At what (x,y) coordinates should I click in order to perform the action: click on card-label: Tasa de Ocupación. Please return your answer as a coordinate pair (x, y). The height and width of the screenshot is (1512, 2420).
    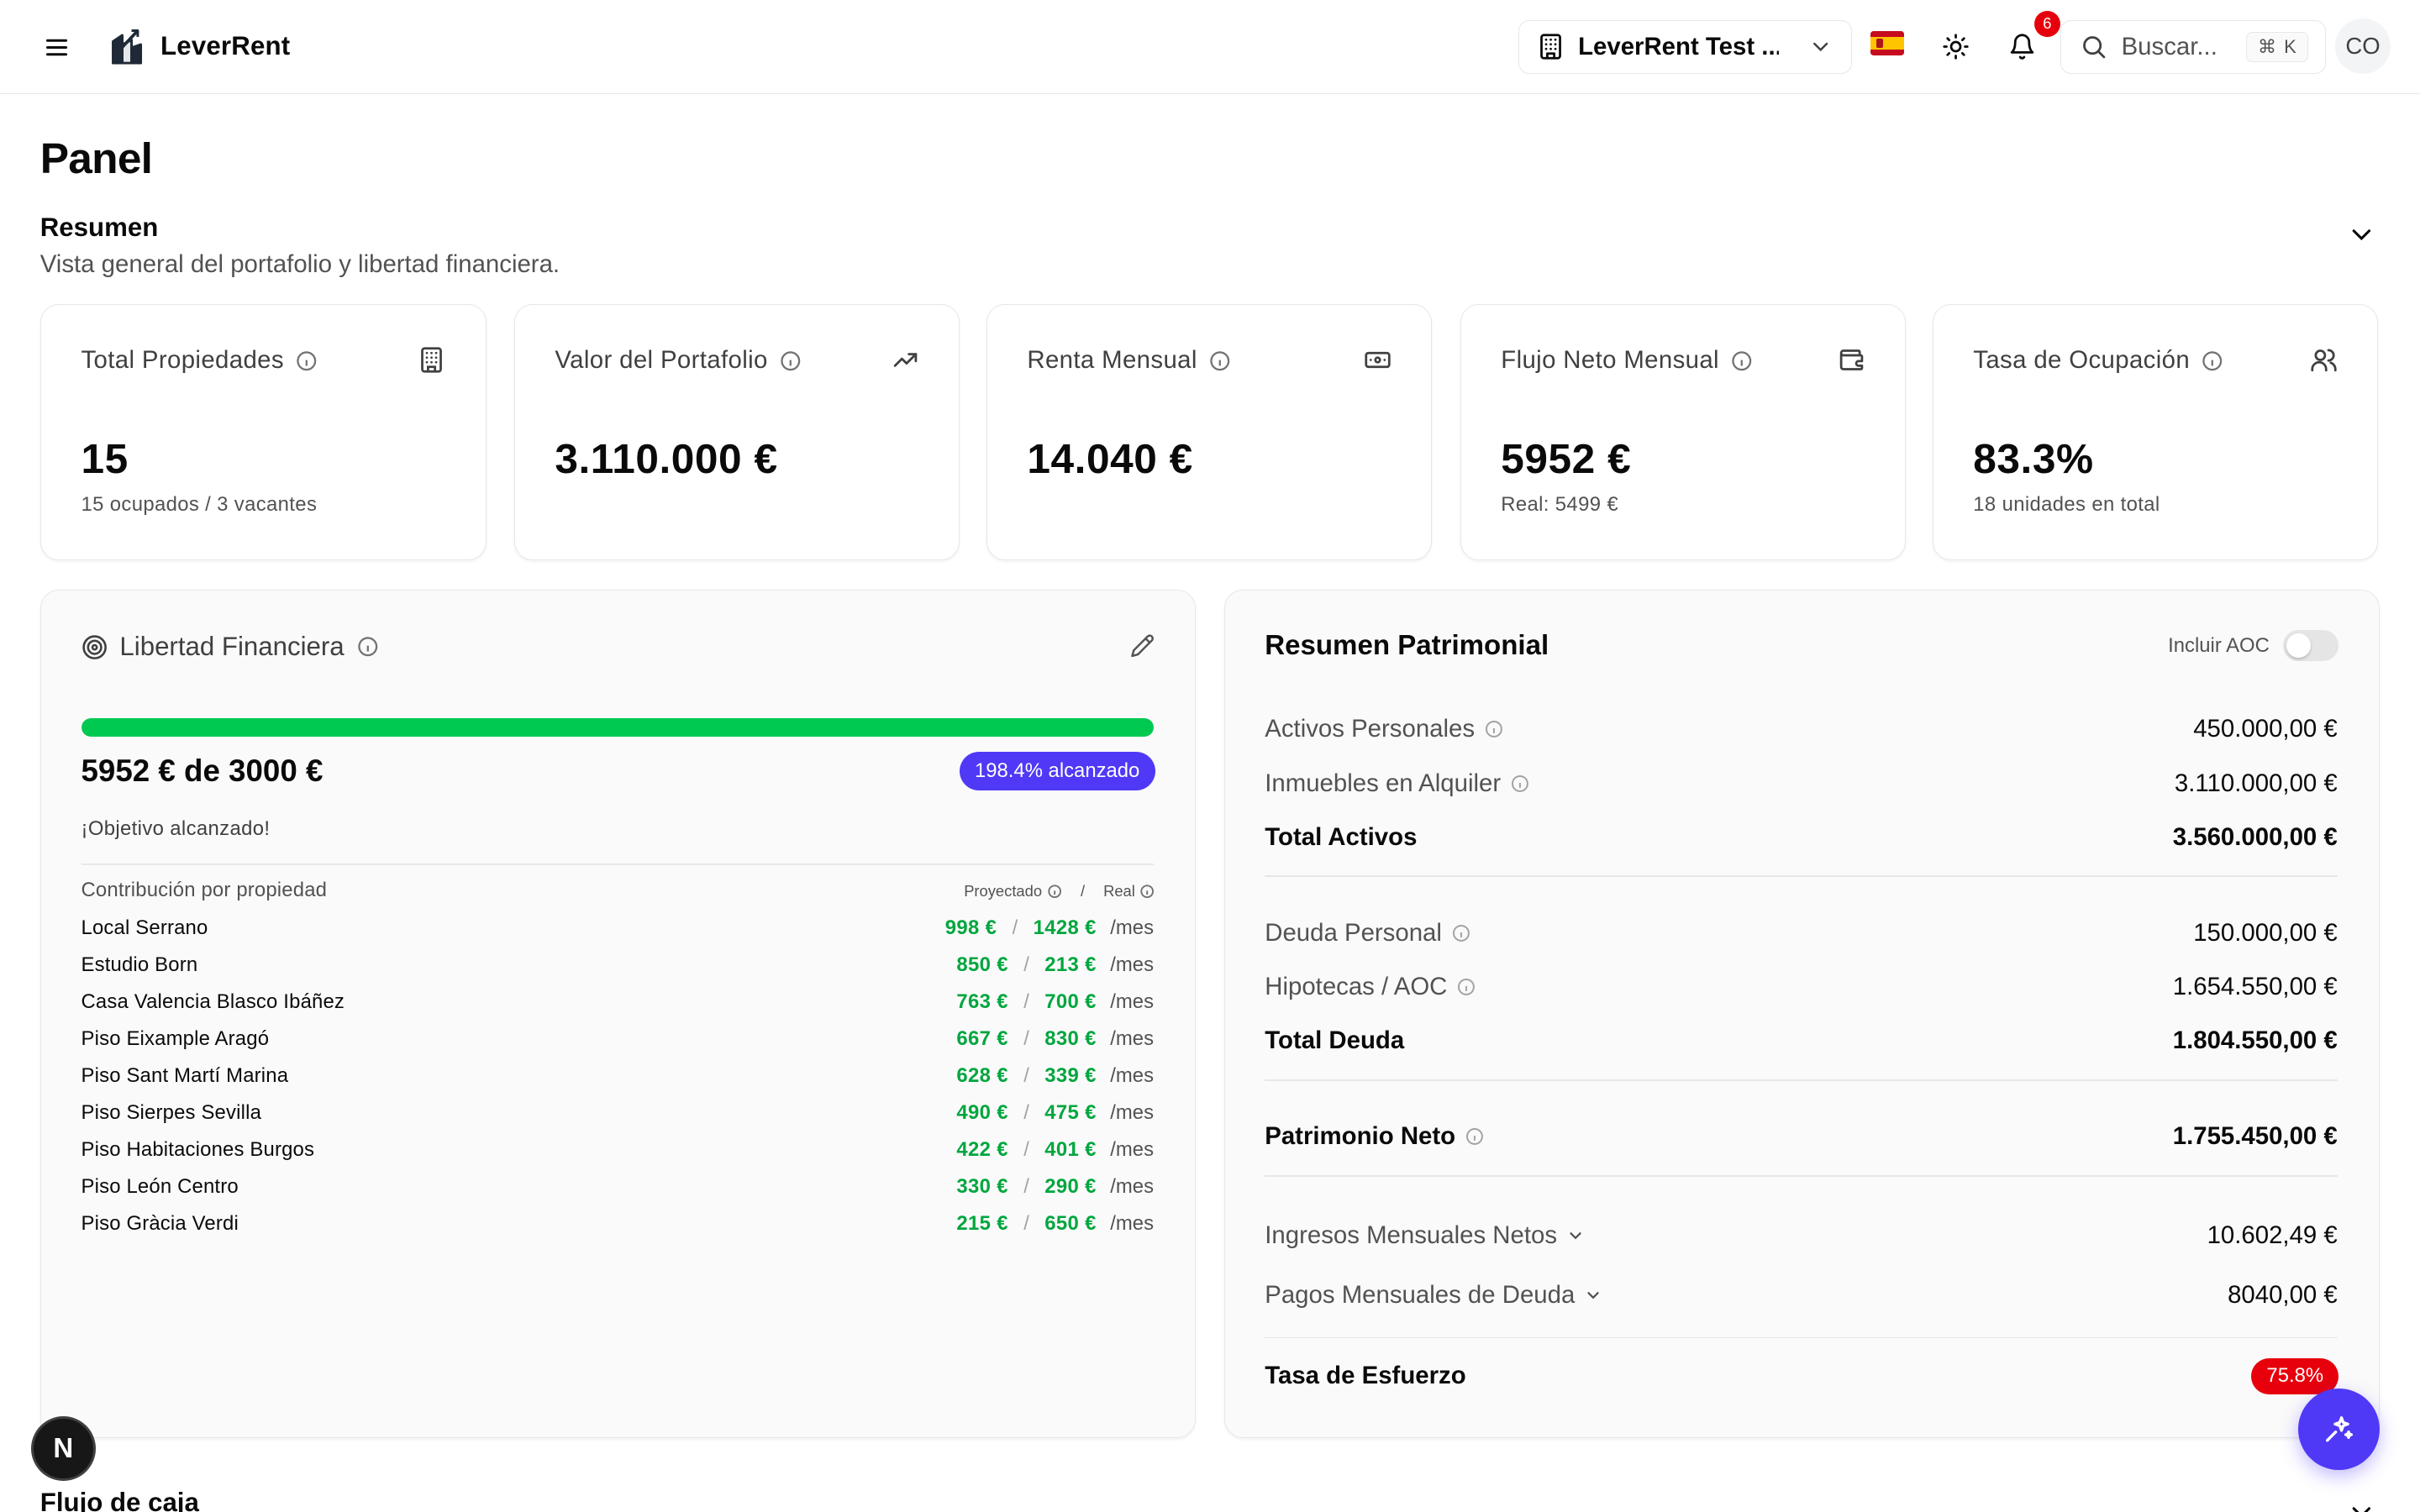
    Looking at the image, I should click on (2098, 360).